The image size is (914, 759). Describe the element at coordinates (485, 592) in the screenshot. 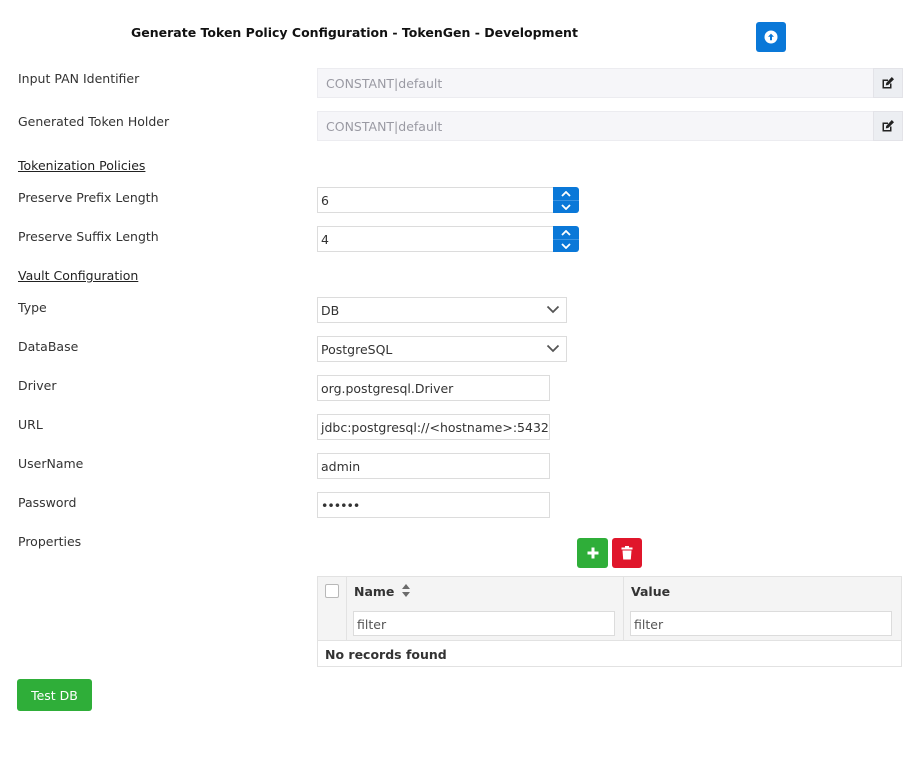

I see `column-header-name: Name` at that location.